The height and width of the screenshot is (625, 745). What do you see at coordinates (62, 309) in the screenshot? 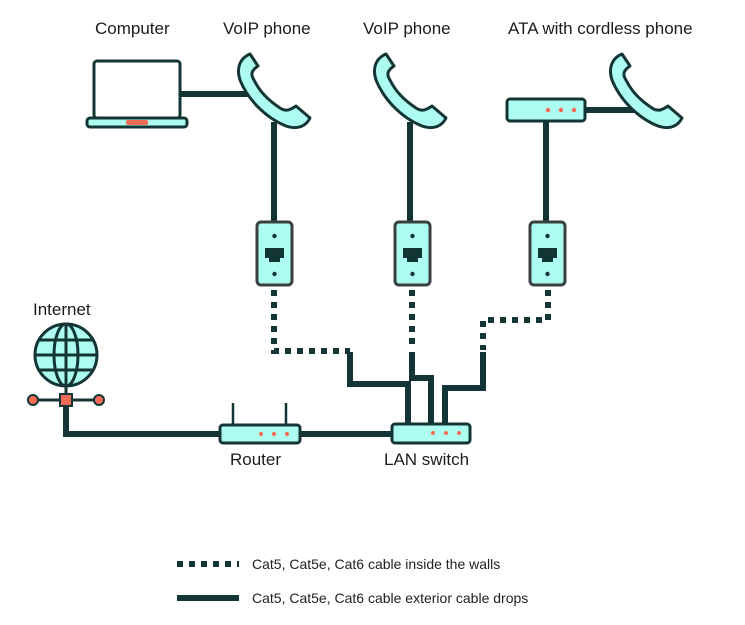
I see `label-internet: Internet` at bounding box center [62, 309].